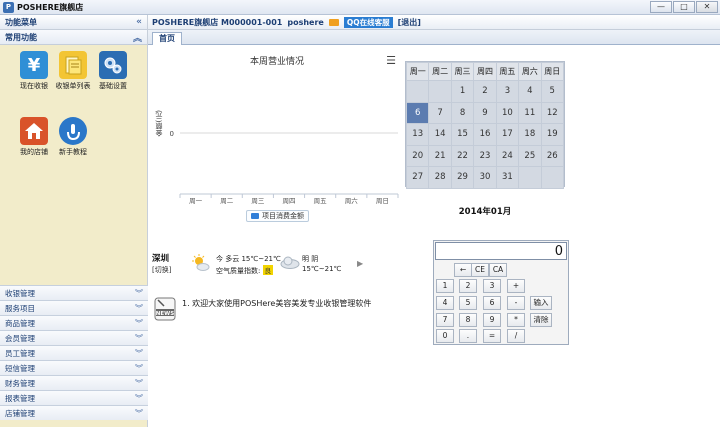 The width and height of the screenshot is (720, 427). What do you see at coordinates (492, 303) in the screenshot?
I see `calc-key-6: 6` at bounding box center [492, 303].